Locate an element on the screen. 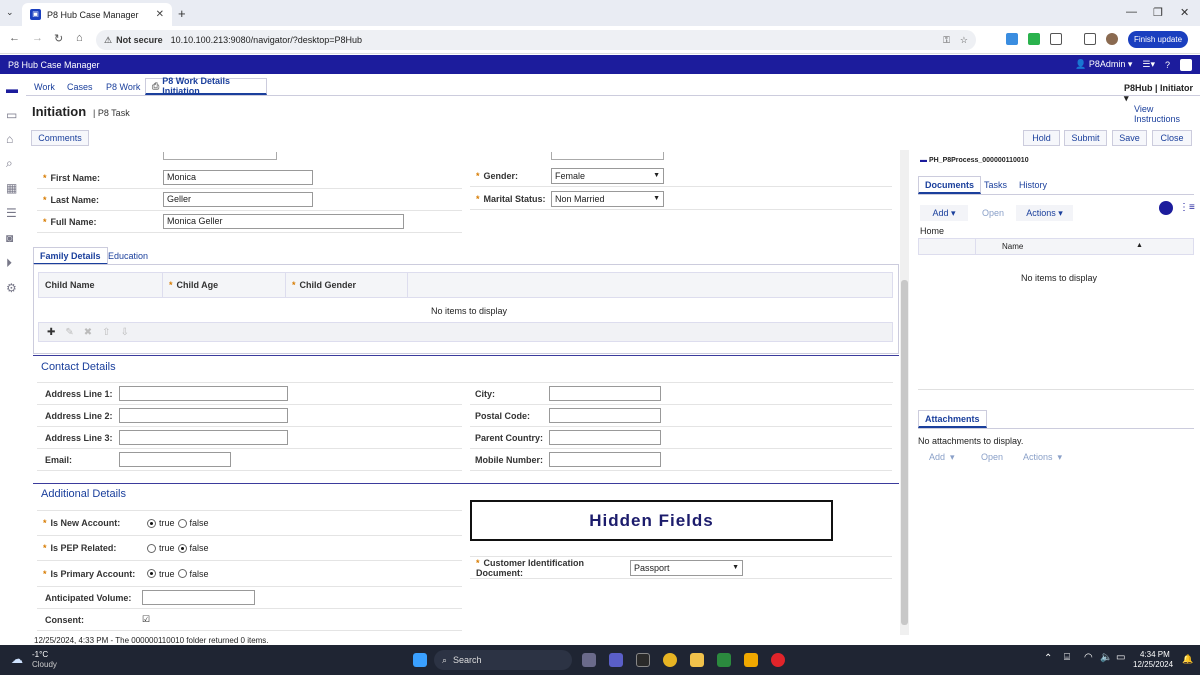 The width and height of the screenshot is (1200, 675). reading-list-icon is located at coordinates (1090, 39).